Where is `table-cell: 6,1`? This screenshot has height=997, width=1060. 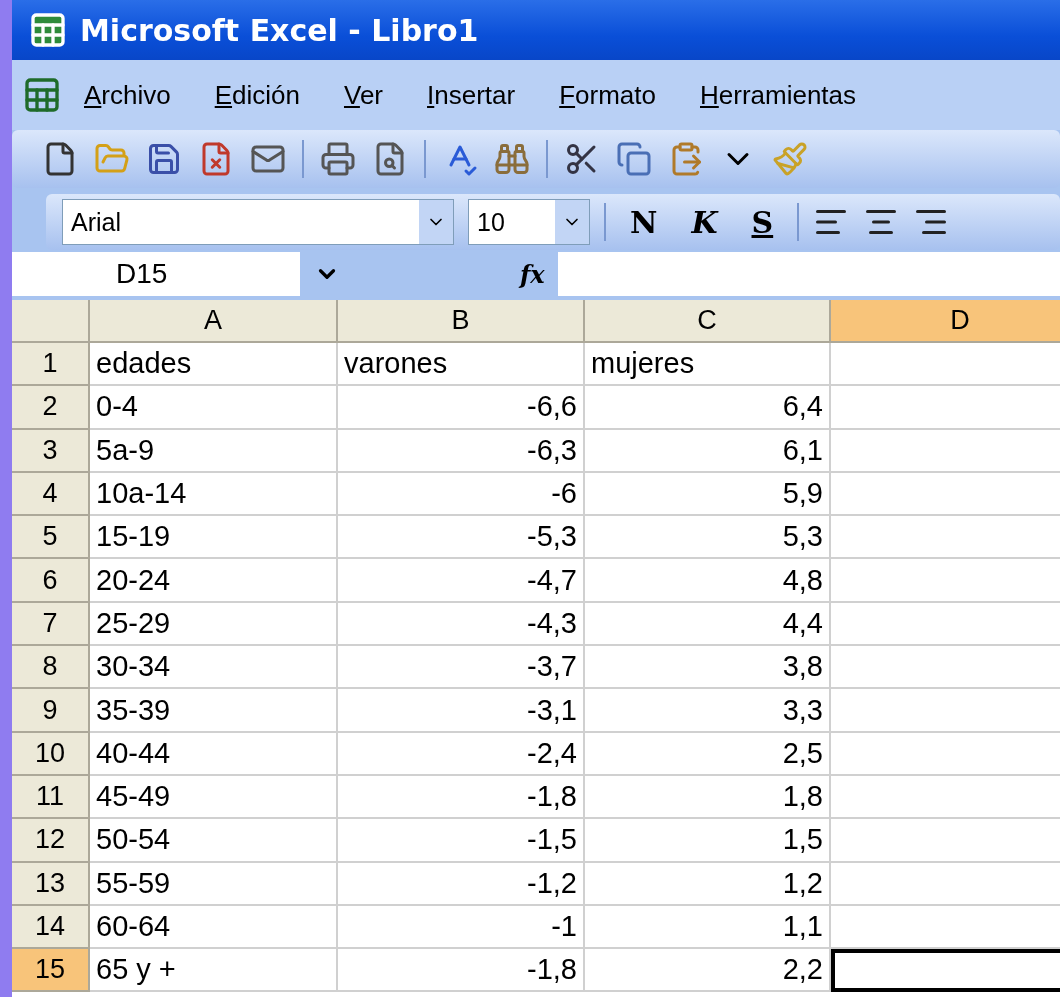 table-cell: 6,1 is located at coordinates (708, 451).